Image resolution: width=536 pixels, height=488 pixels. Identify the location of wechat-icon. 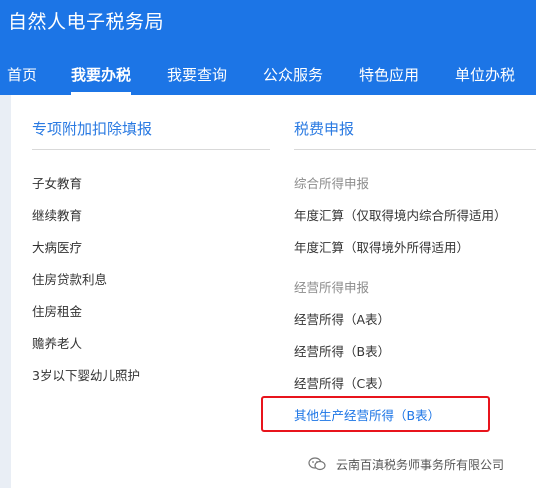
(317, 464).